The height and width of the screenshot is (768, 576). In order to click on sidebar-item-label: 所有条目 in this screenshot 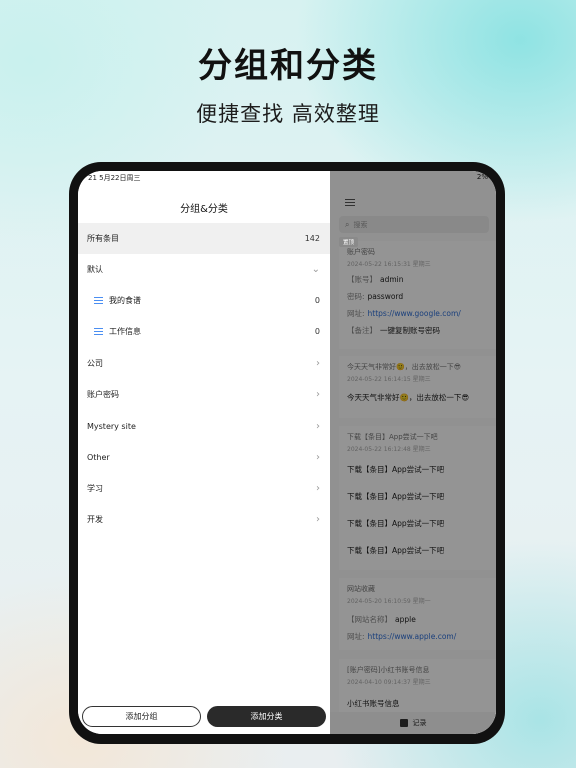, I will do `click(103, 238)`.